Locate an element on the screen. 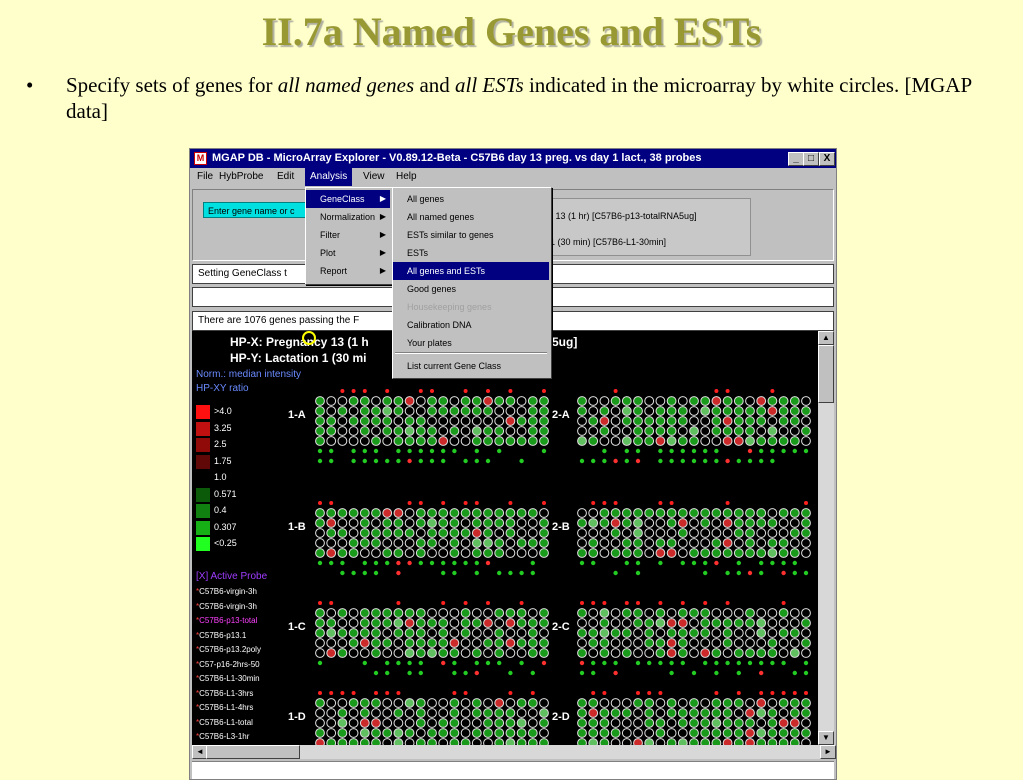 This screenshot has height=780, width=1023. probe-list-item: *C57-p16-2hrs-50 is located at coordinates (228, 664).